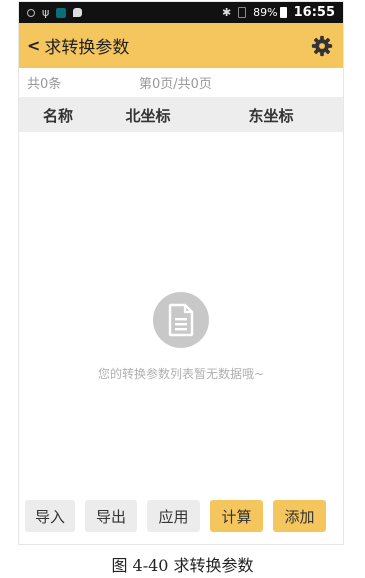 The image size is (365, 578). What do you see at coordinates (181, 115) in the screenshot?
I see `table-header: 名称 北坐标 东坐标` at bounding box center [181, 115].